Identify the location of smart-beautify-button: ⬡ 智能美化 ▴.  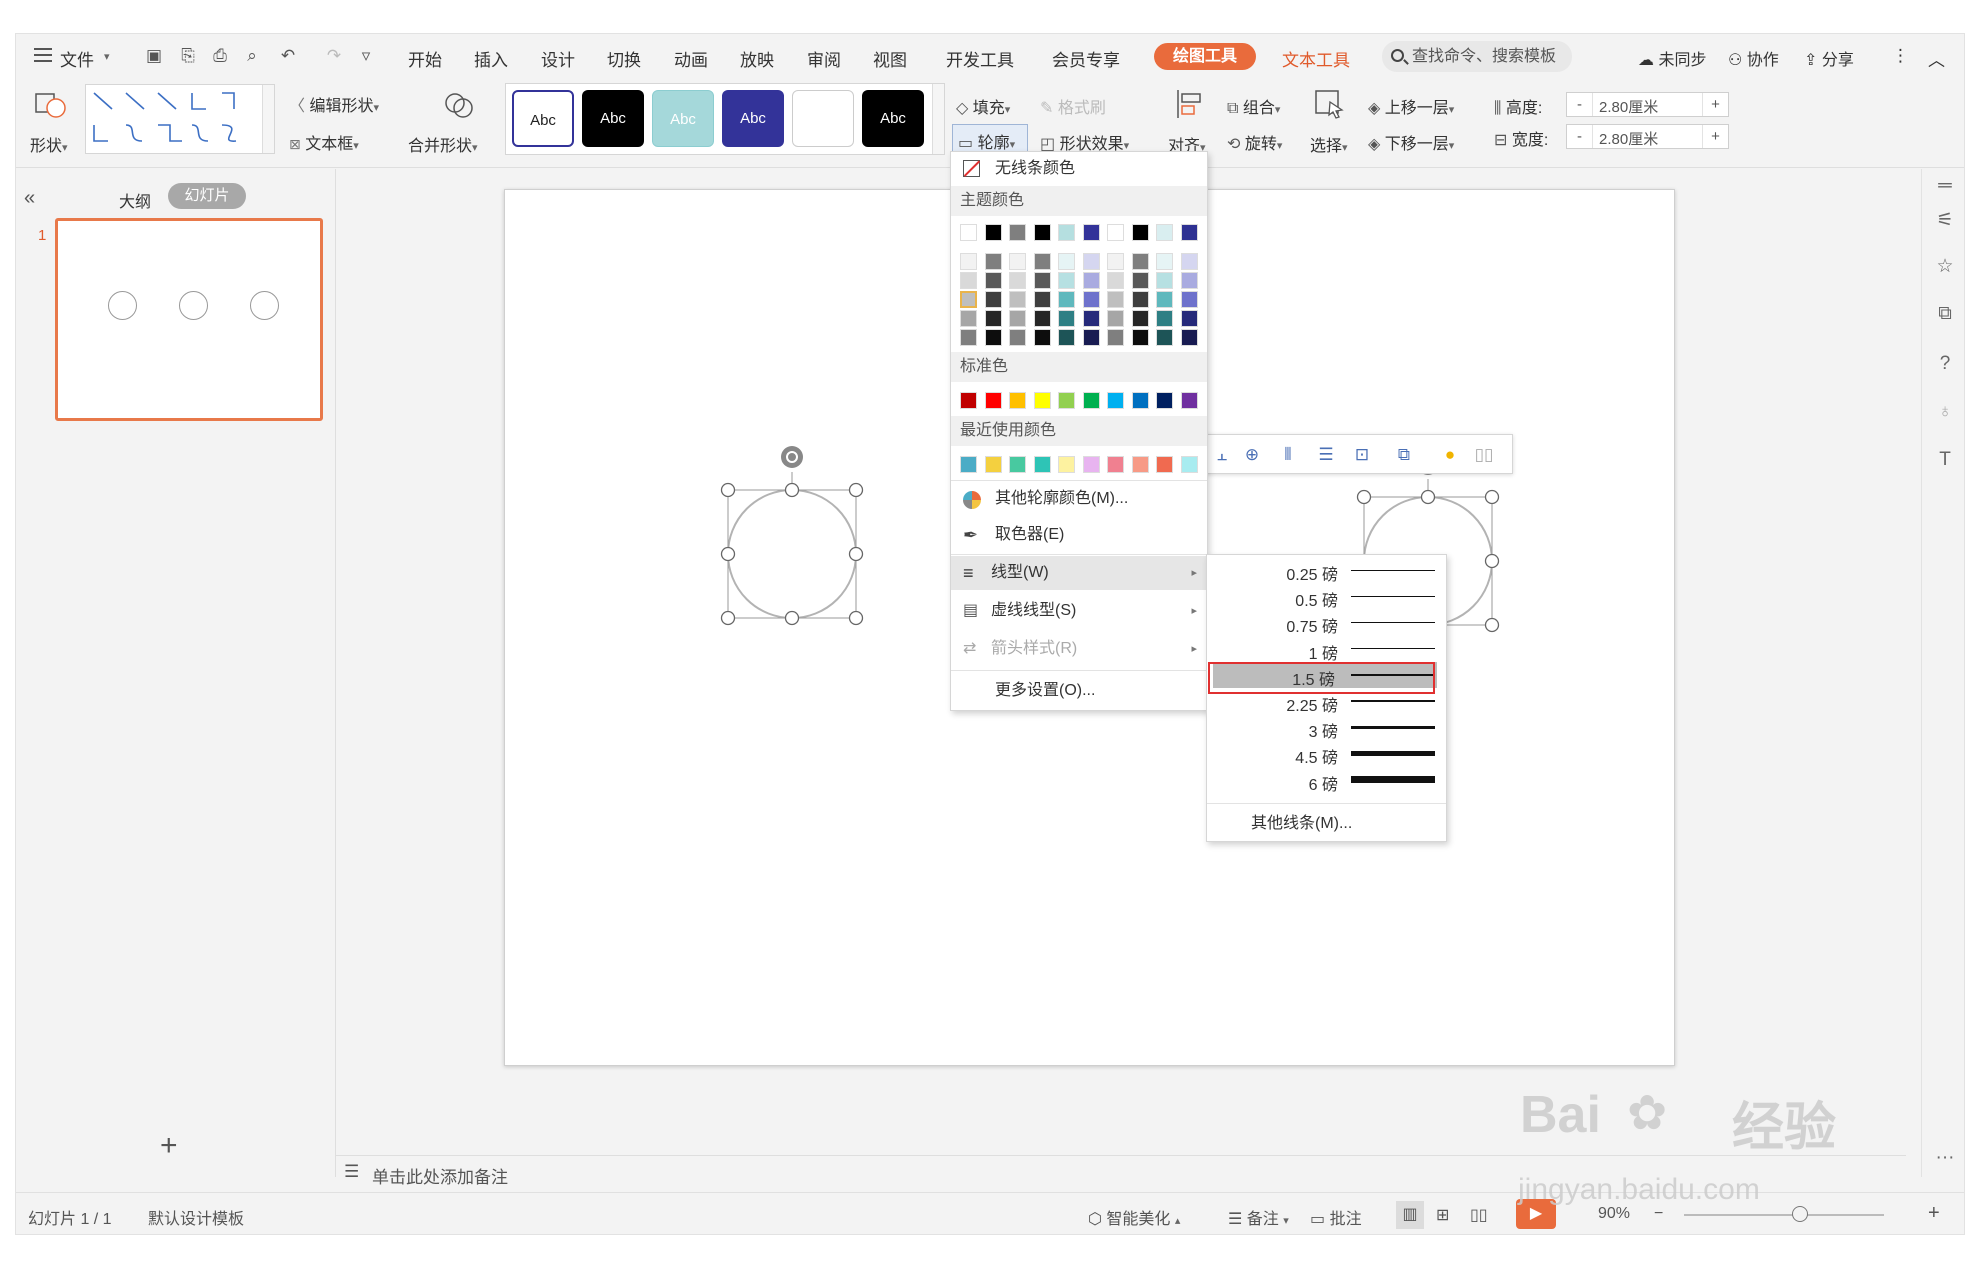
(1134, 1217).